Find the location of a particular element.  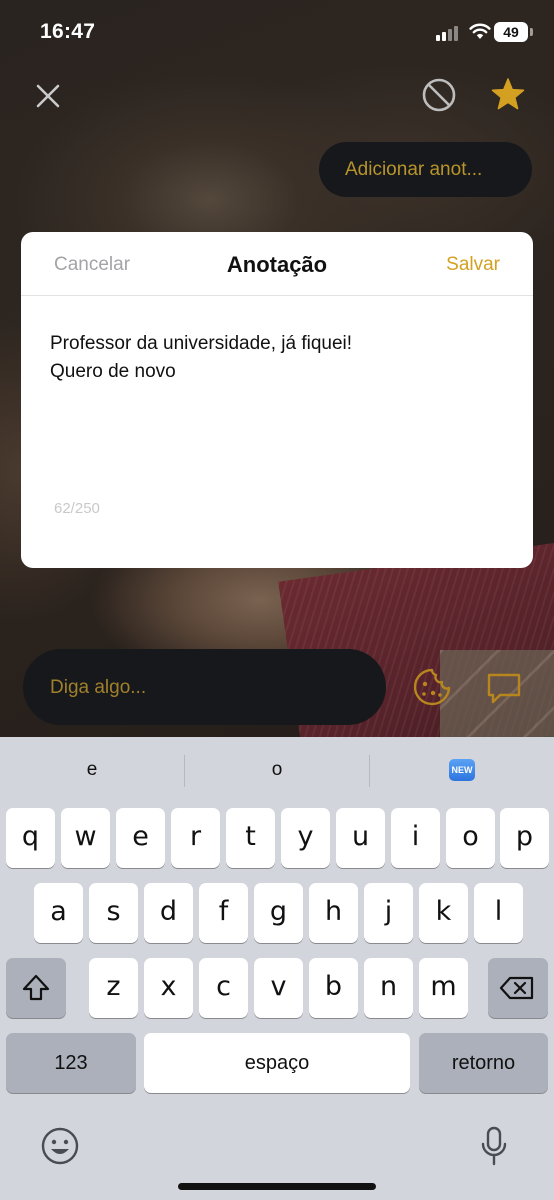

battery-tip is located at coordinates (531, 32).